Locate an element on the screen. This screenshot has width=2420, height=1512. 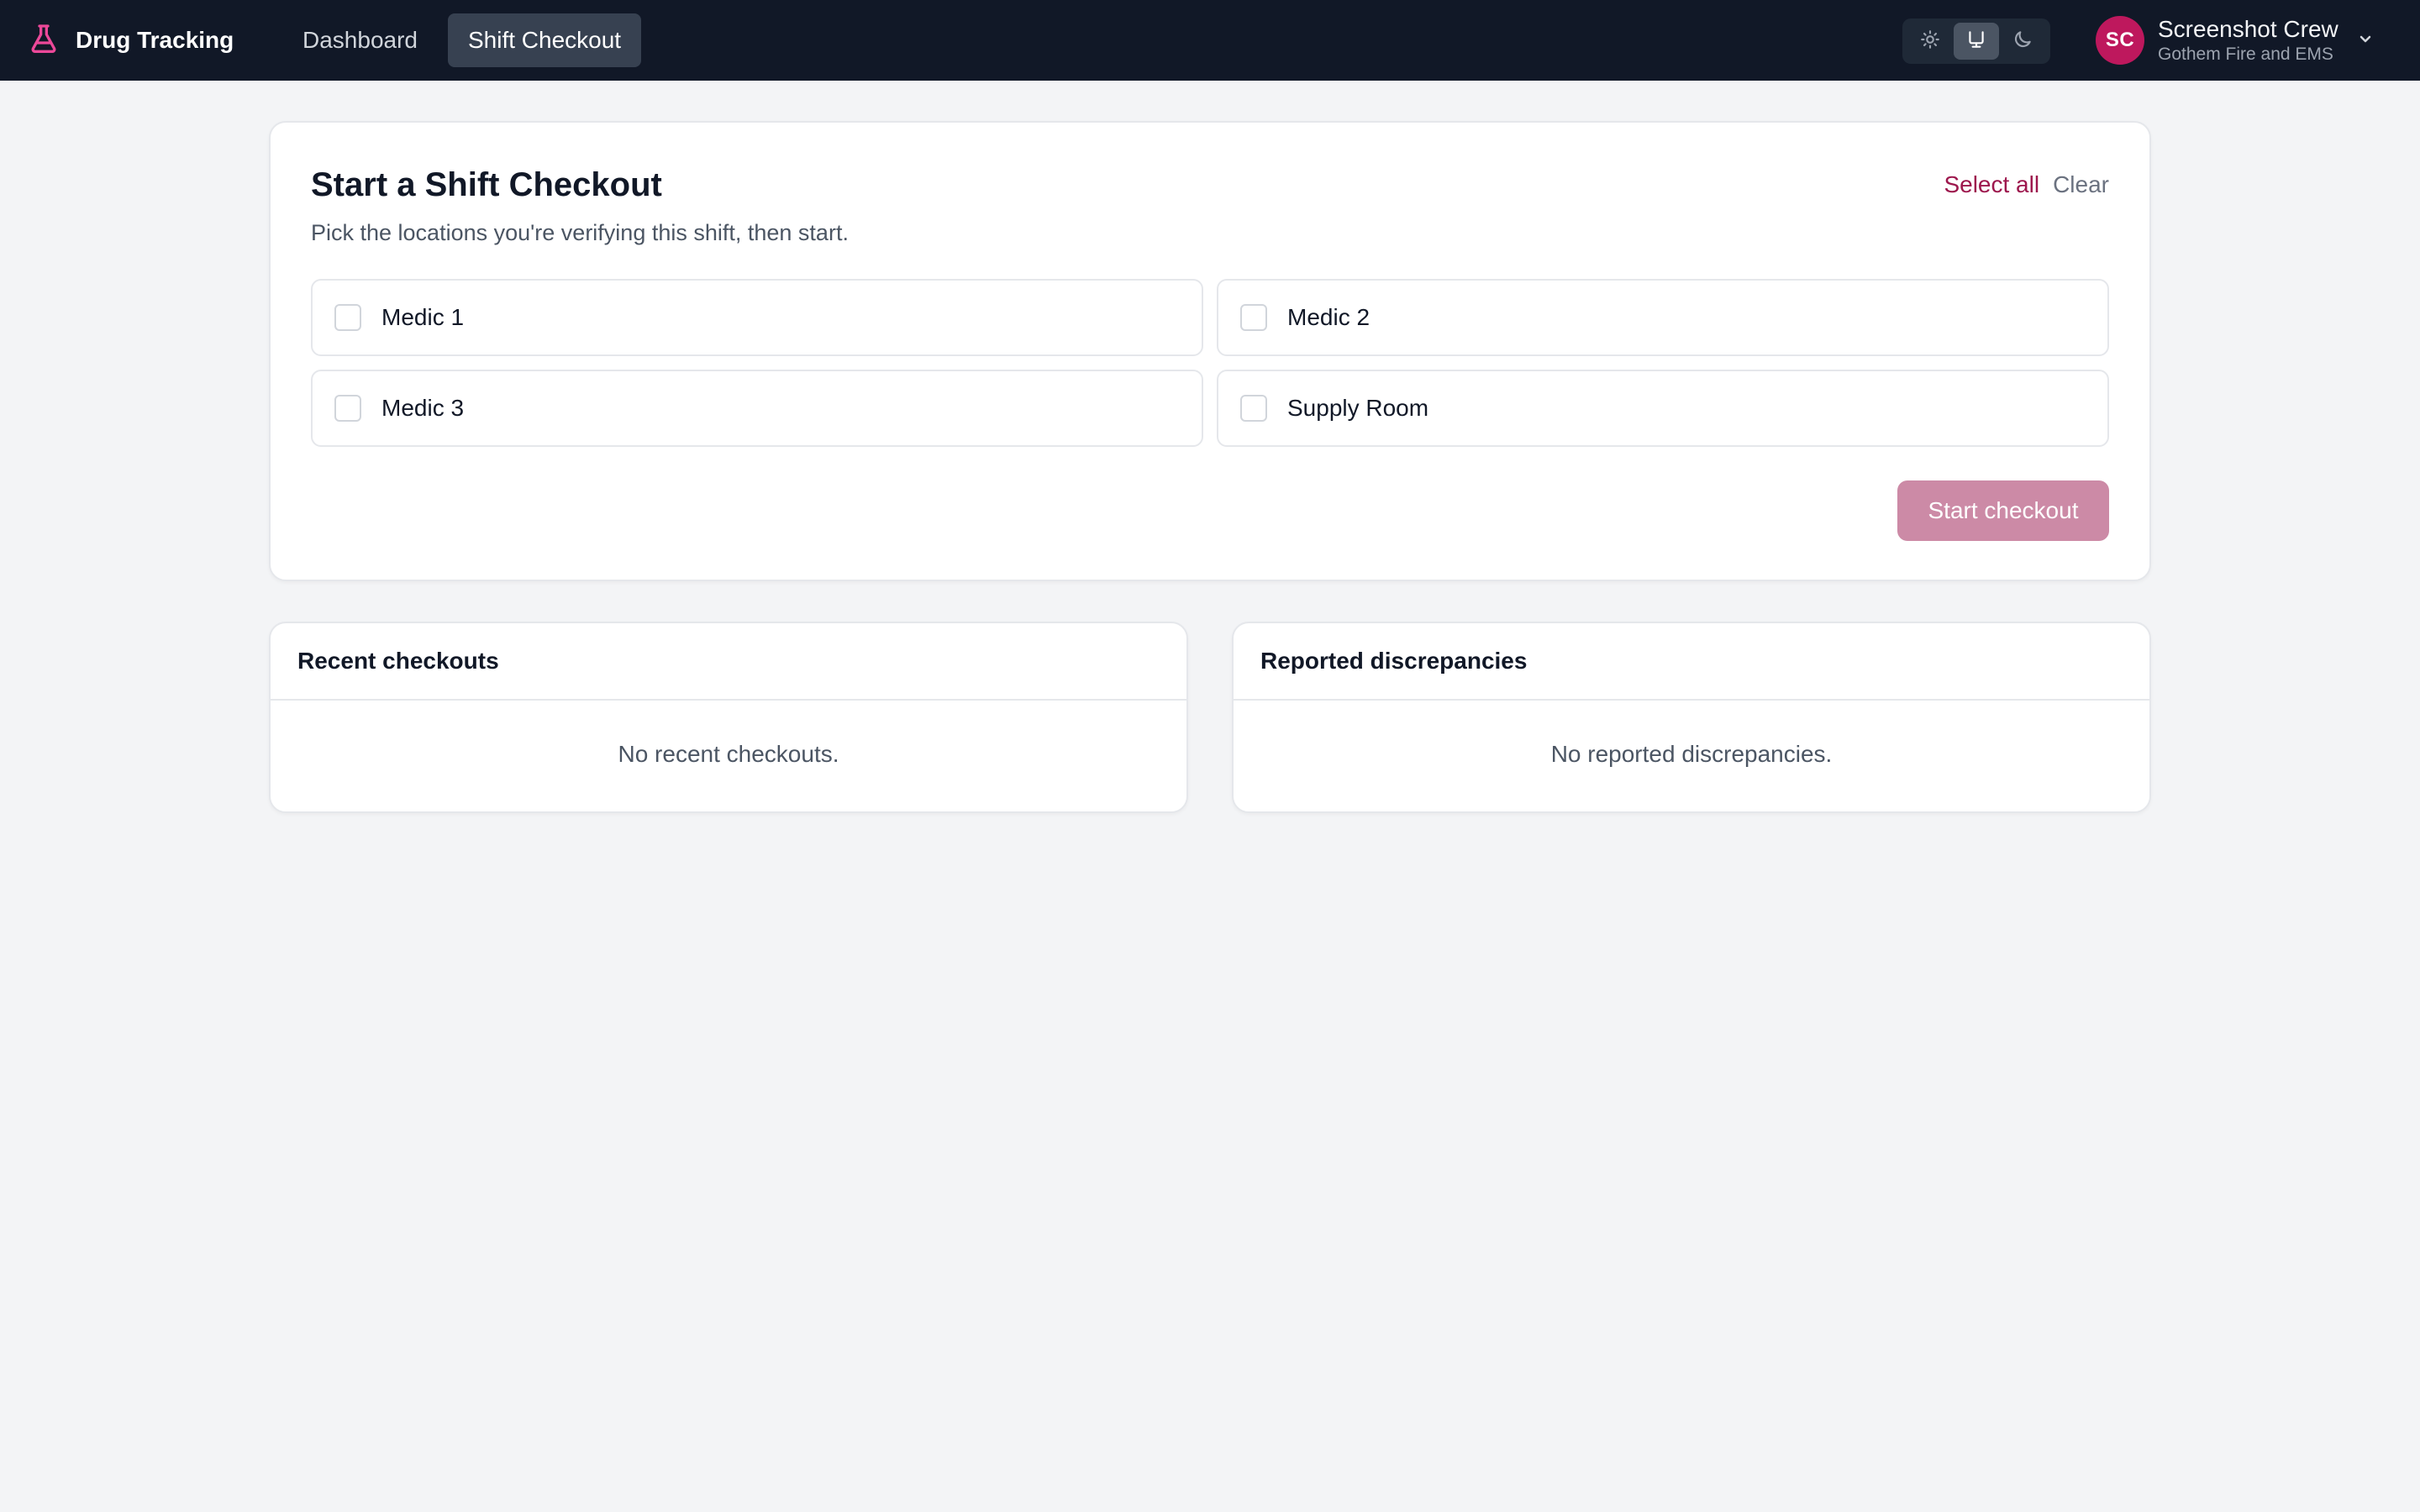
location-option-supply-room: Supply Room is located at coordinates (1663, 408).